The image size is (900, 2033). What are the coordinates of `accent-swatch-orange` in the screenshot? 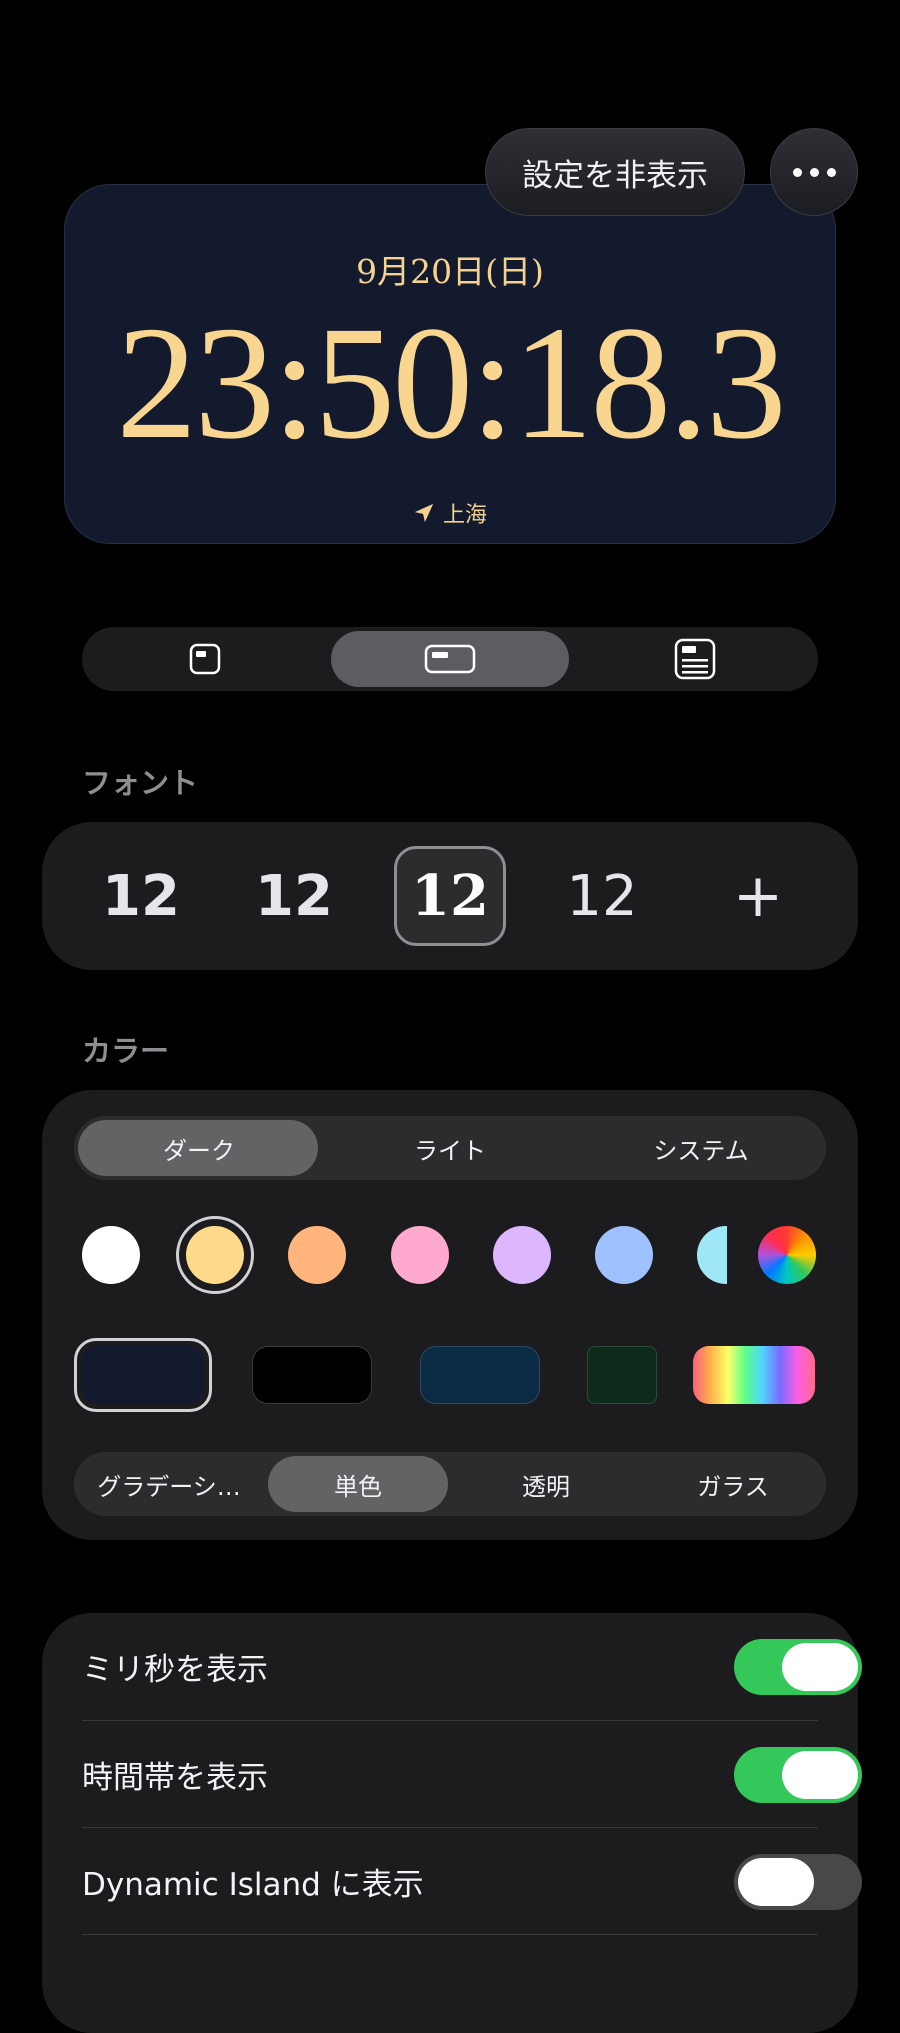 It's located at (317, 1255).